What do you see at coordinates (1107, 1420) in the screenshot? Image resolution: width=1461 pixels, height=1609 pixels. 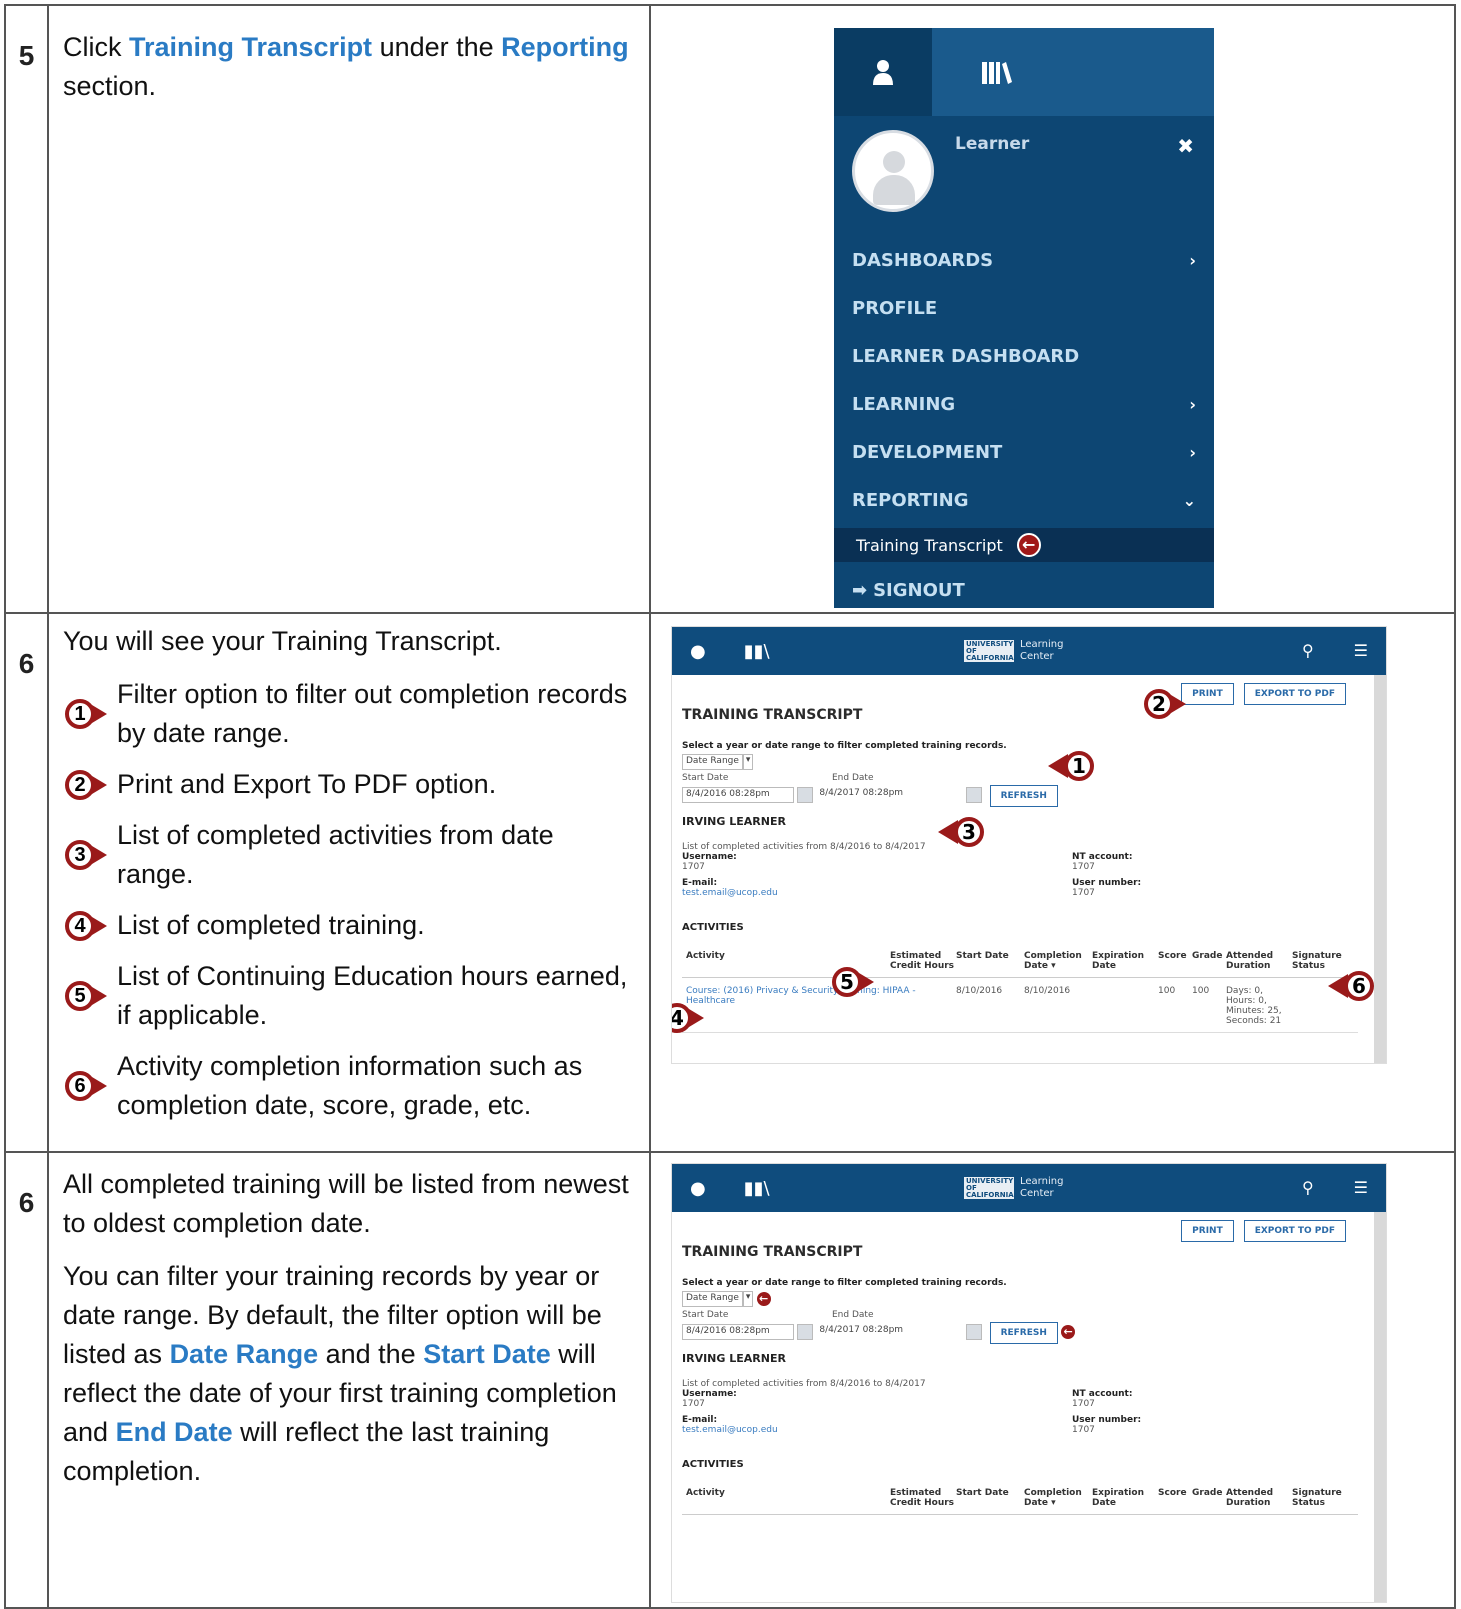 I see `usernum-label: User number:` at bounding box center [1107, 1420].